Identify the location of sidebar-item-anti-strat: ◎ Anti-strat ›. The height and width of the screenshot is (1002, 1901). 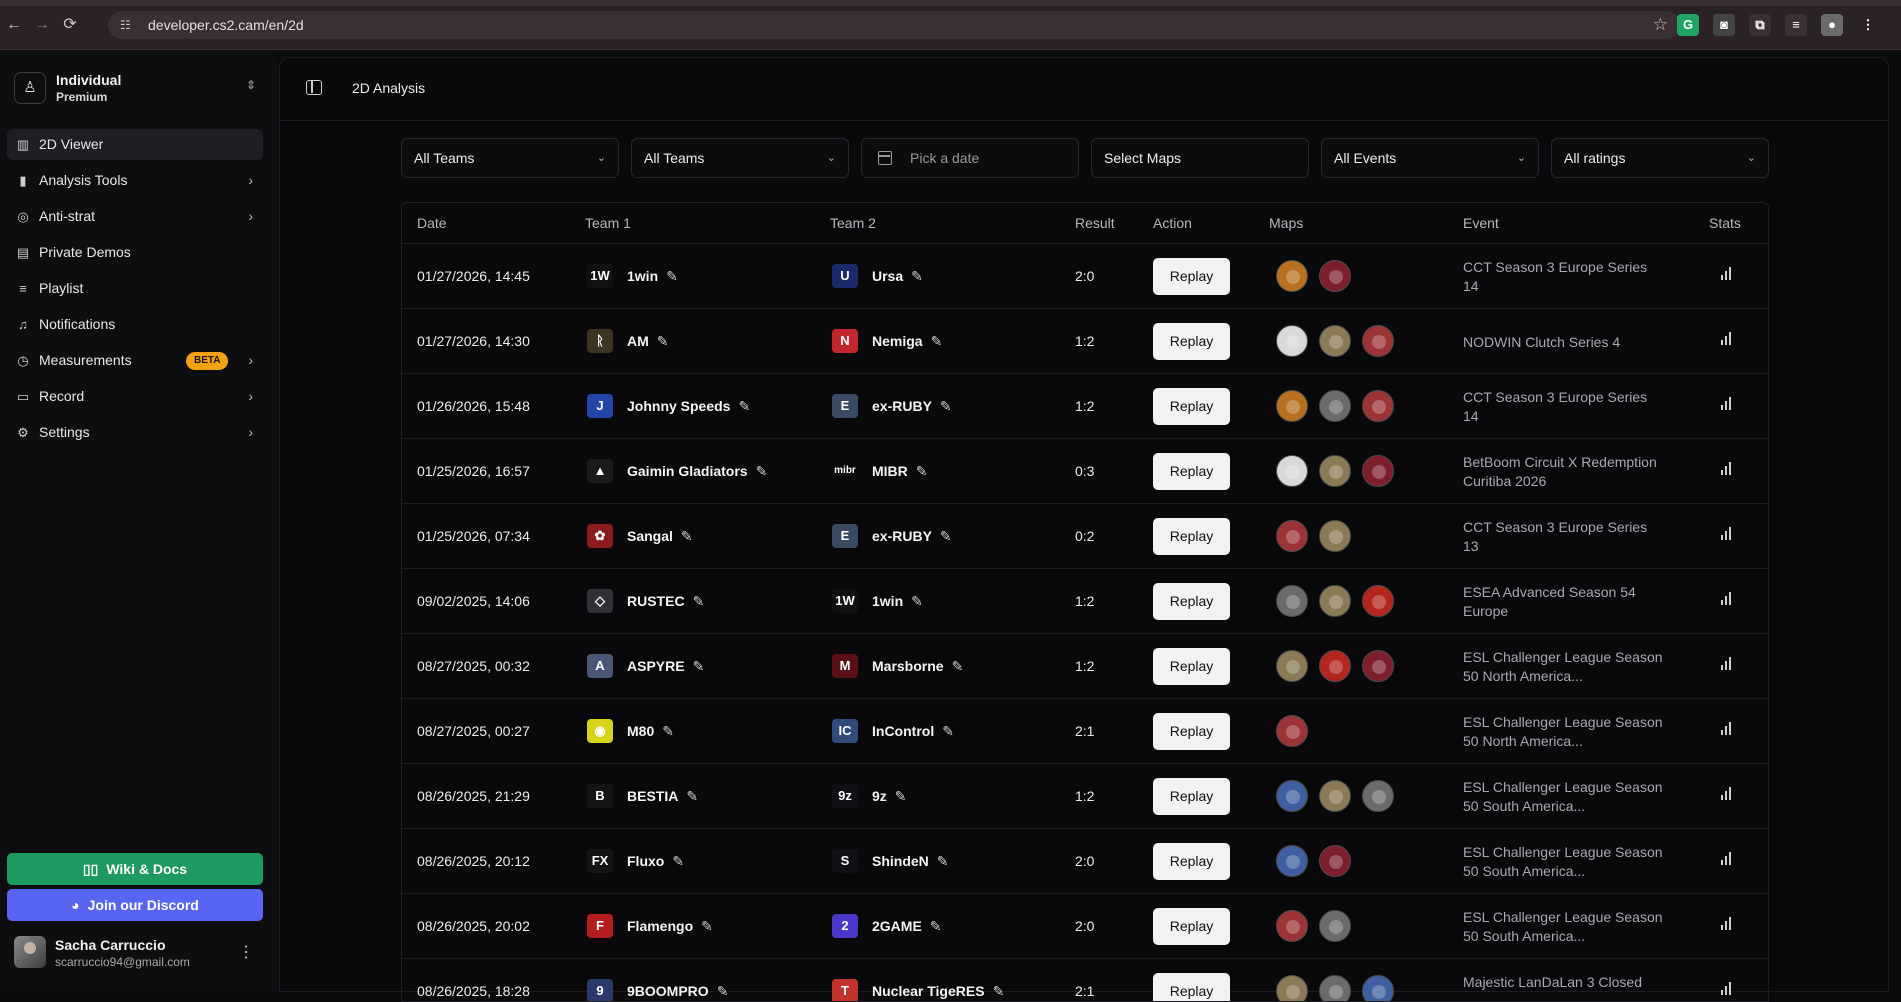
(135, 216).